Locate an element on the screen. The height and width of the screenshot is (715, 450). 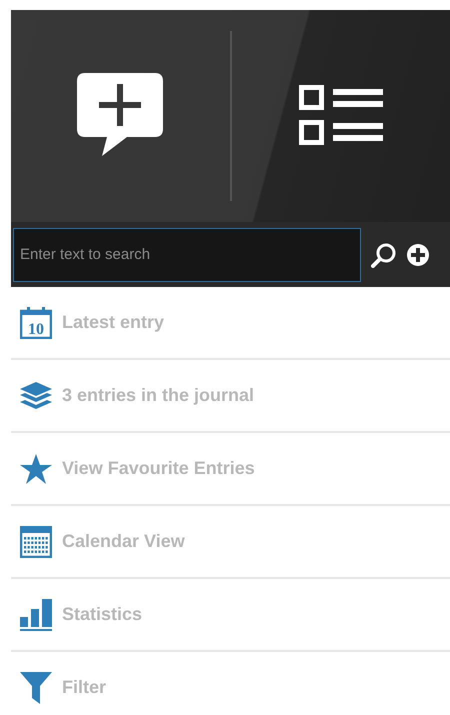
search-icon is located at coordinates (384, 255).